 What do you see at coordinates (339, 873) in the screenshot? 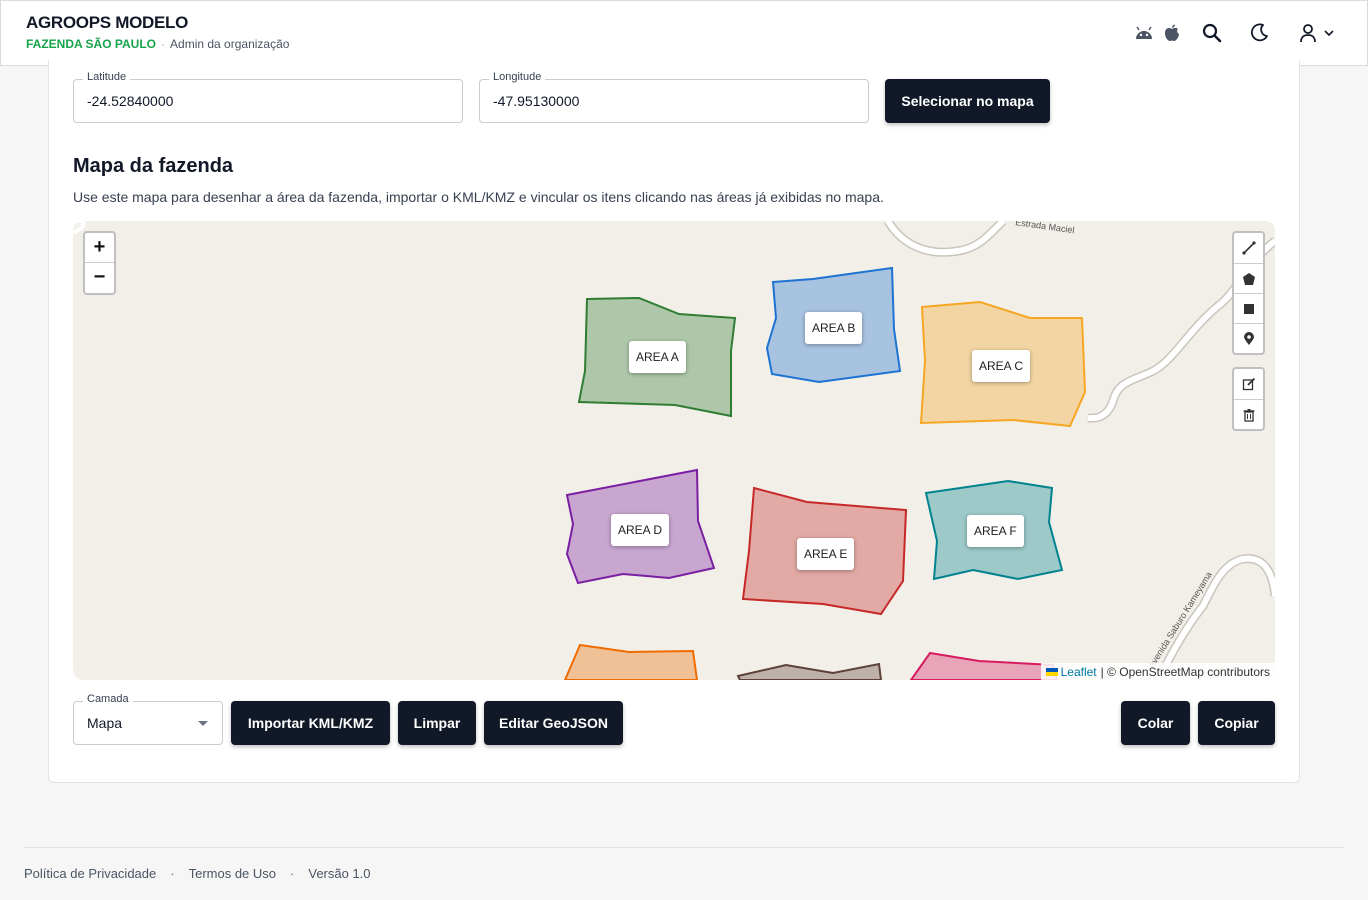
I see `version-text: Versão 1.0` at bounding box center [339, 873].